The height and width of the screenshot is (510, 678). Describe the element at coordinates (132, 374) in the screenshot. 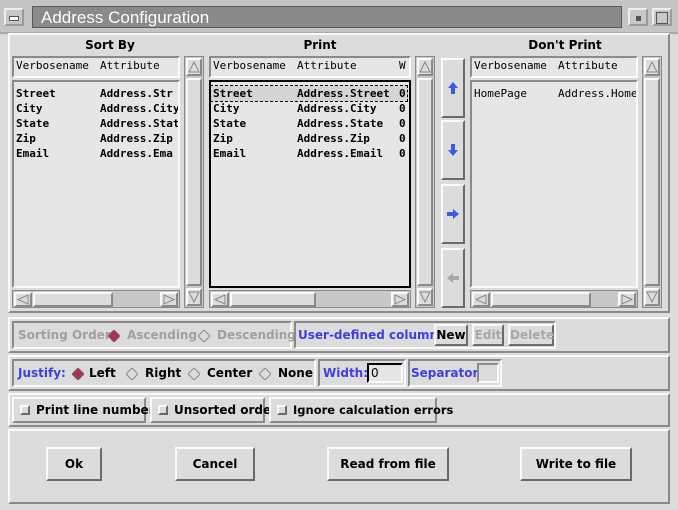

I see `justify-right-radio` at that location.